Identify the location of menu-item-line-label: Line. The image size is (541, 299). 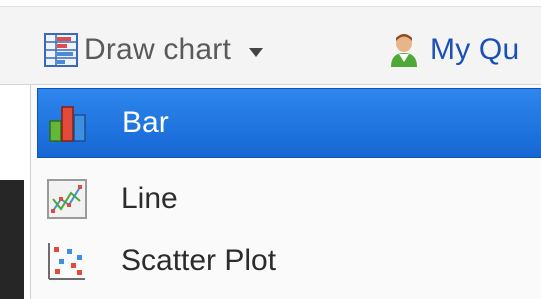
(149, 198).